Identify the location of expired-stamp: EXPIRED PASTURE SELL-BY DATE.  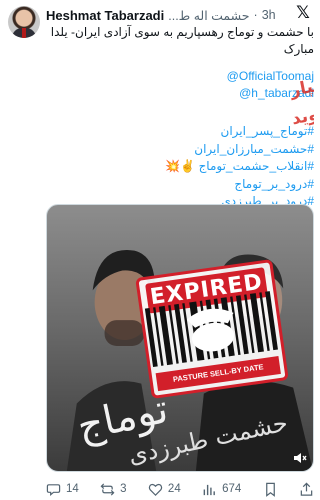
(212, 329).